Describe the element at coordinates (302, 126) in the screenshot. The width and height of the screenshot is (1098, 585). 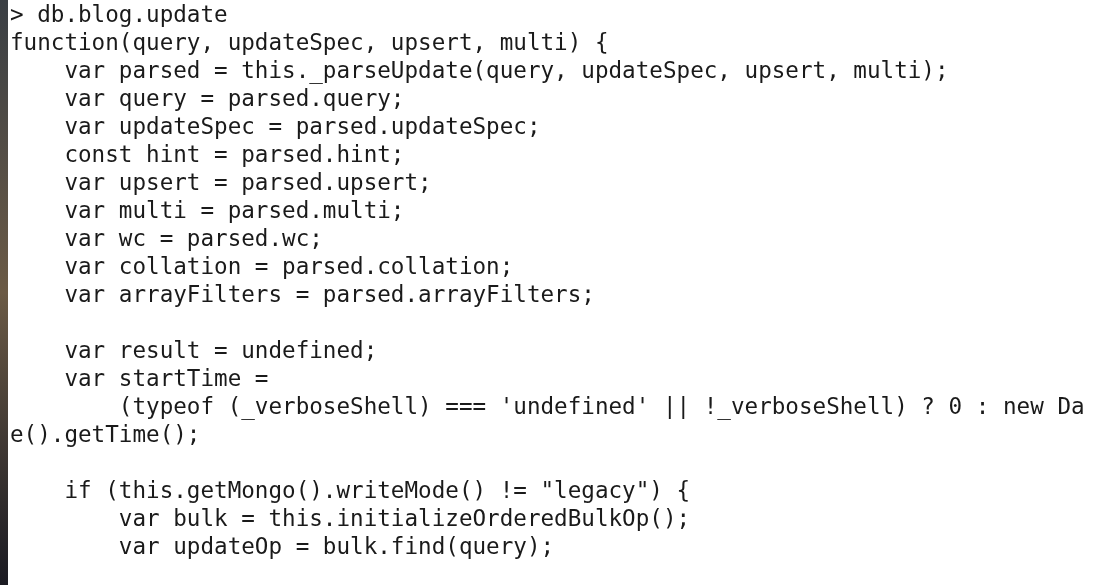
I see `code-line: var updateSpec = parsed.updateSpec;` at that location.